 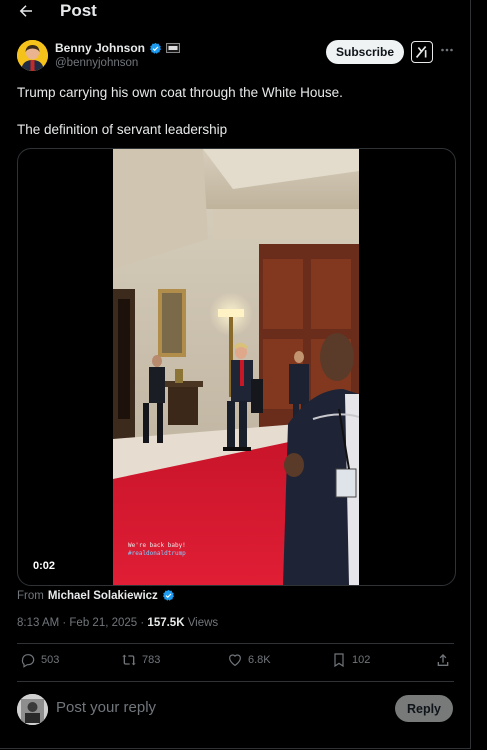 I want to click on affiliate-badge-icon, so click(x=173, y=48).